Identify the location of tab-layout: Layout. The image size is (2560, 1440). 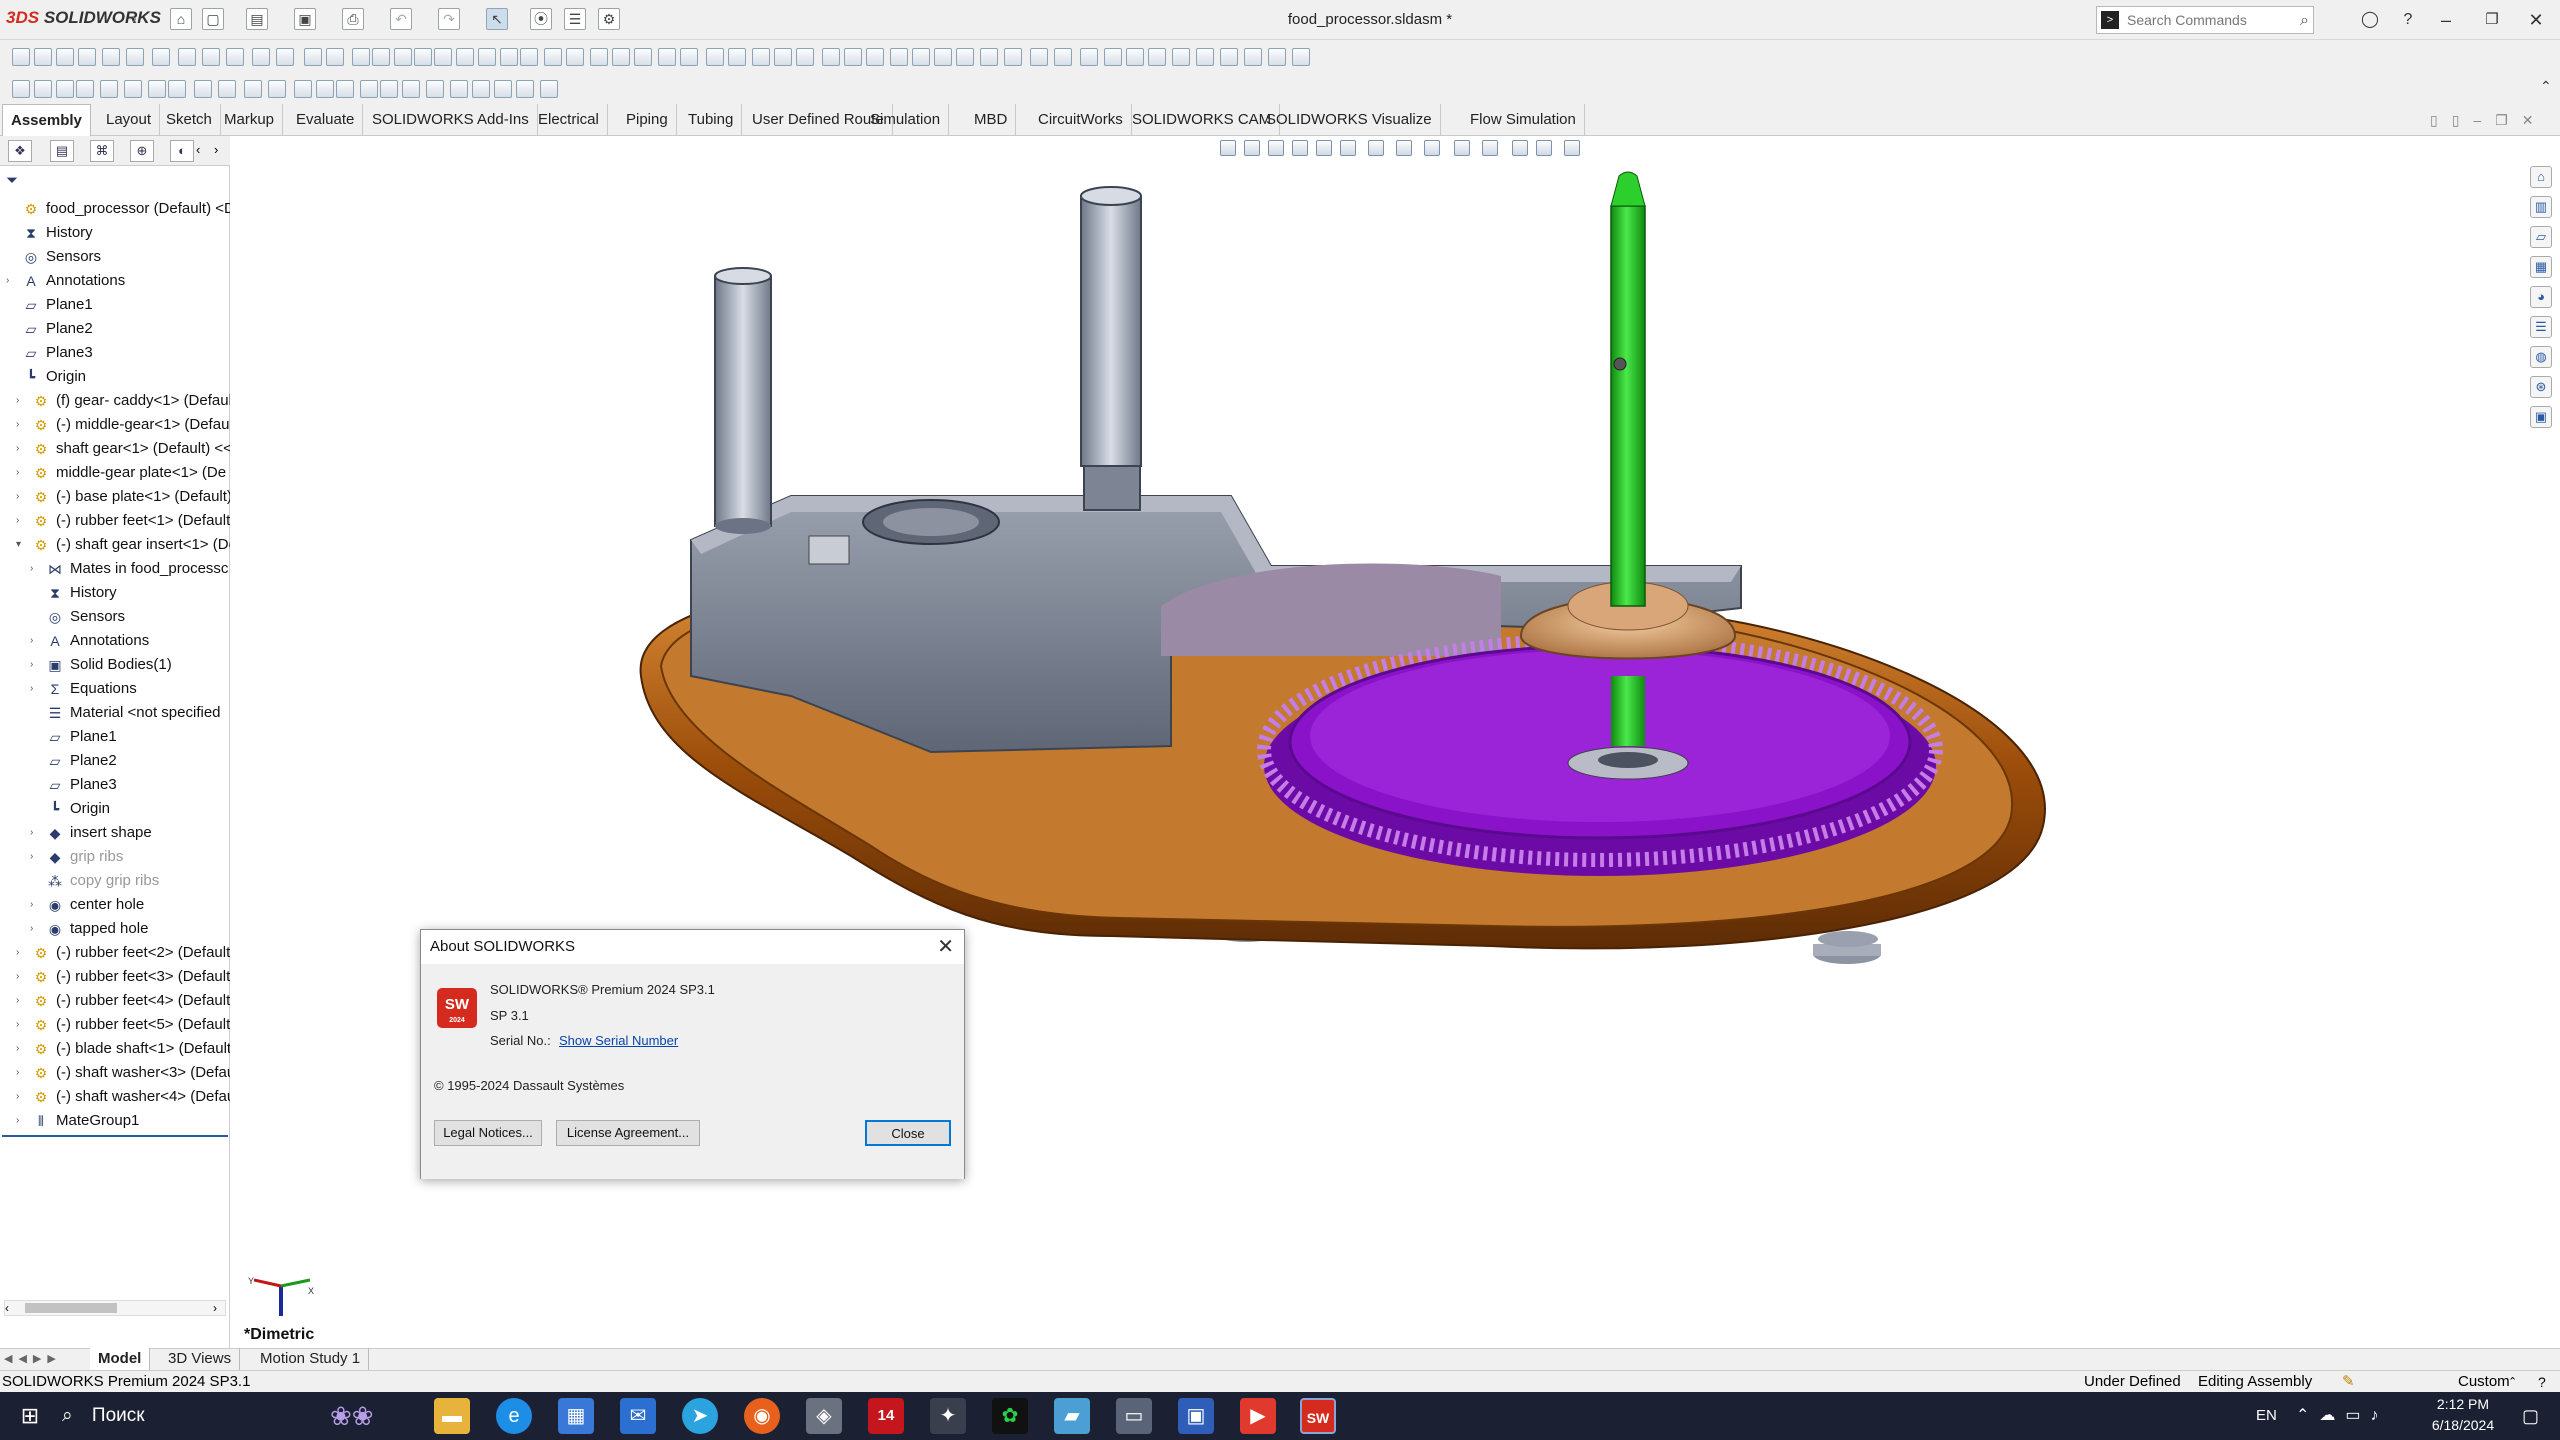
(129, 120).